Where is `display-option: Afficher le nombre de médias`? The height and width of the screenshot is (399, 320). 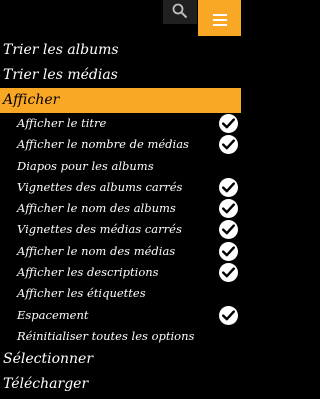
display-option: Afficher le nombre de médias is located at coordinates (120, 144).